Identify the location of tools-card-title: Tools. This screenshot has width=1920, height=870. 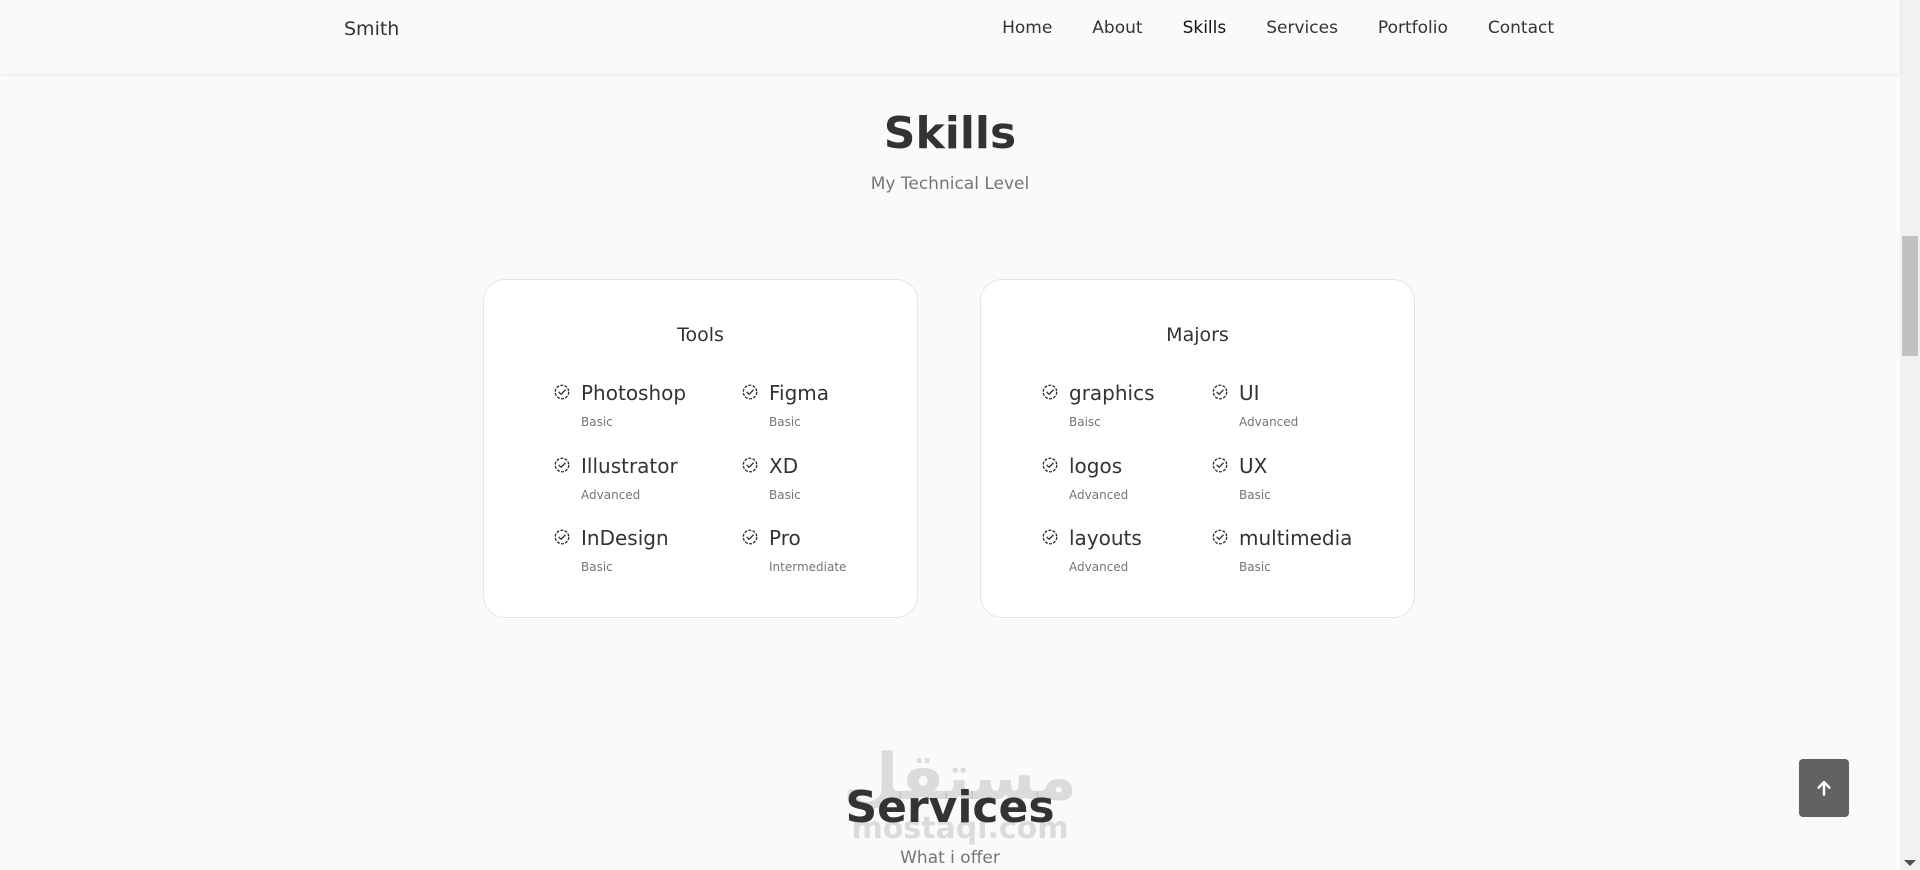
(700, 335).